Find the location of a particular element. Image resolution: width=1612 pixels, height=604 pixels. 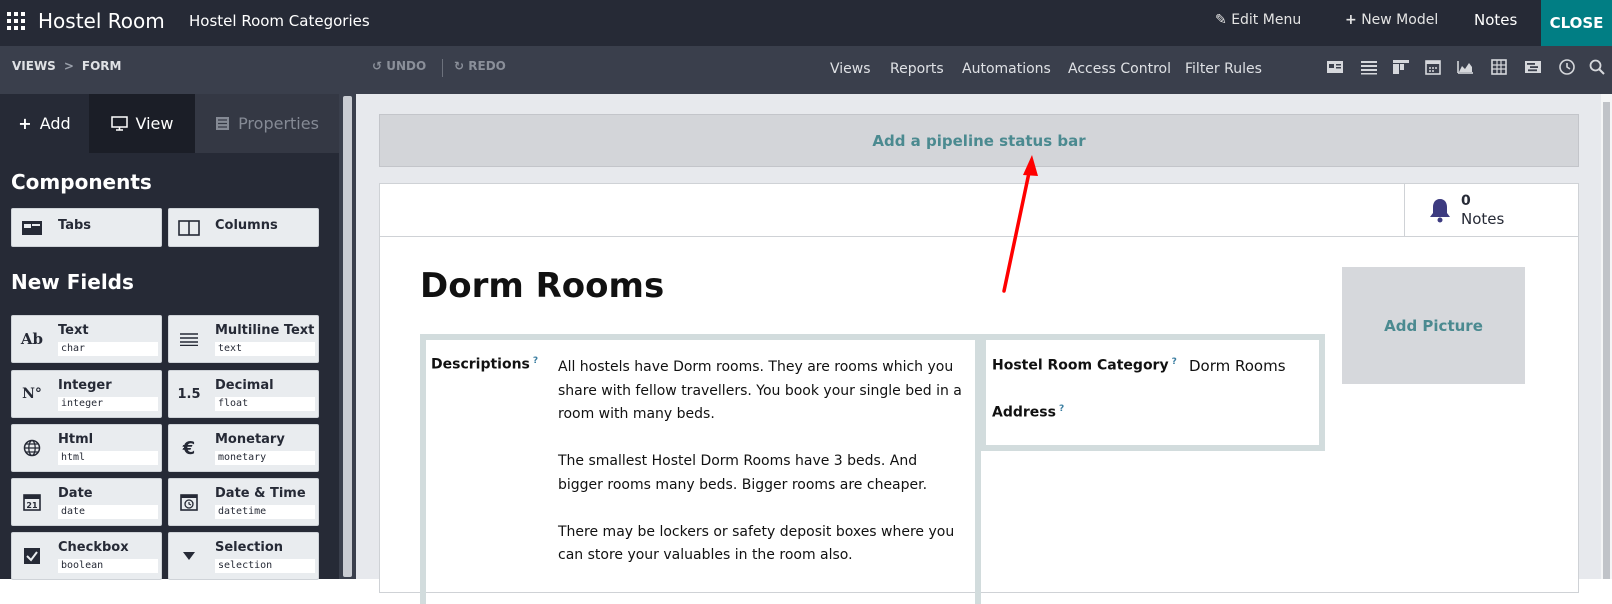

monitor-icon is located at coordinates (119, 123).